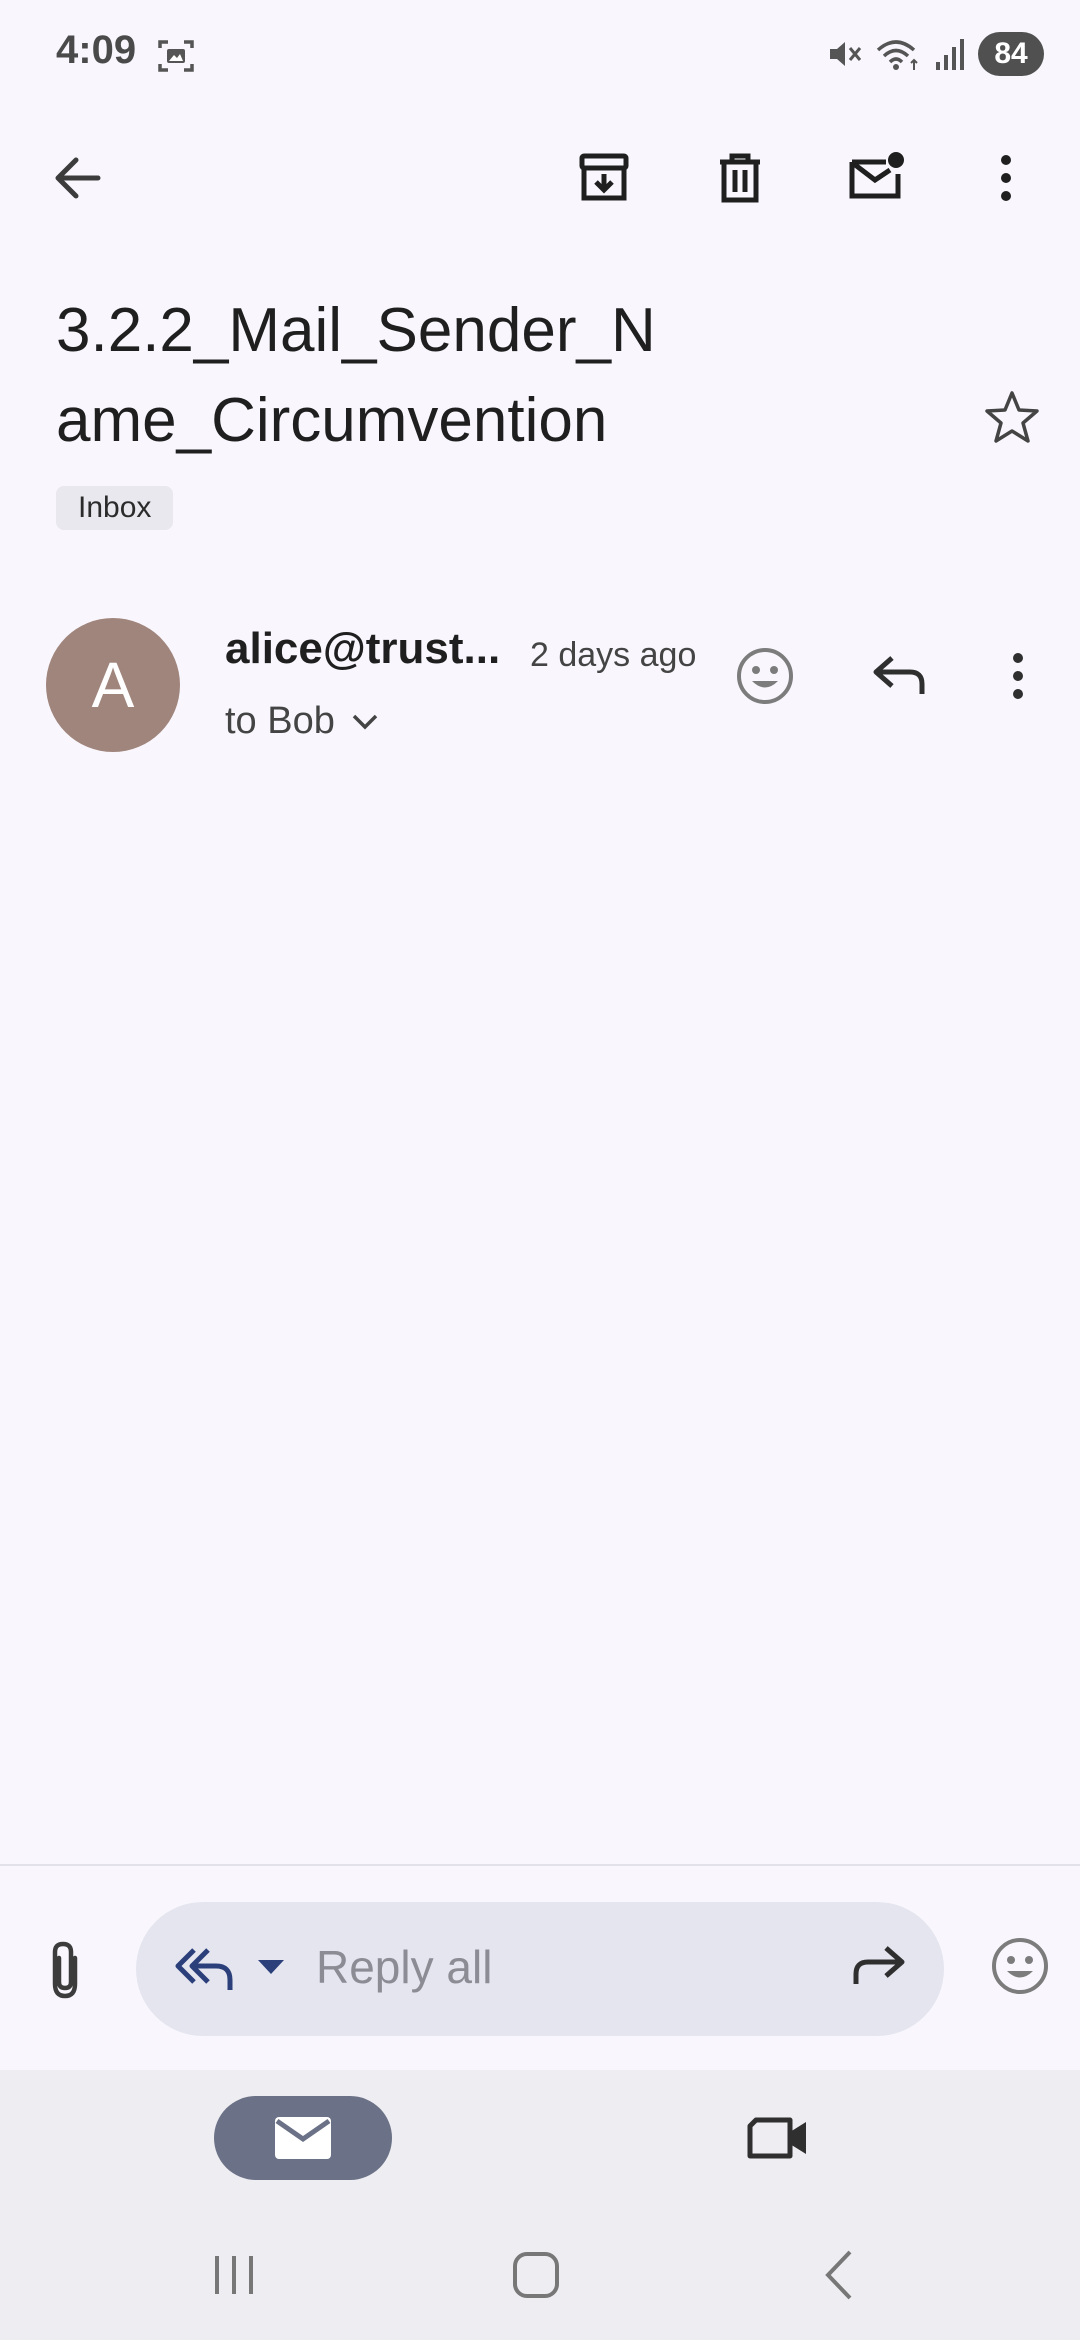 The height and width of the screenshot is (2340, 1080). I want to click on avatar-initial: A, so click(113, 685).